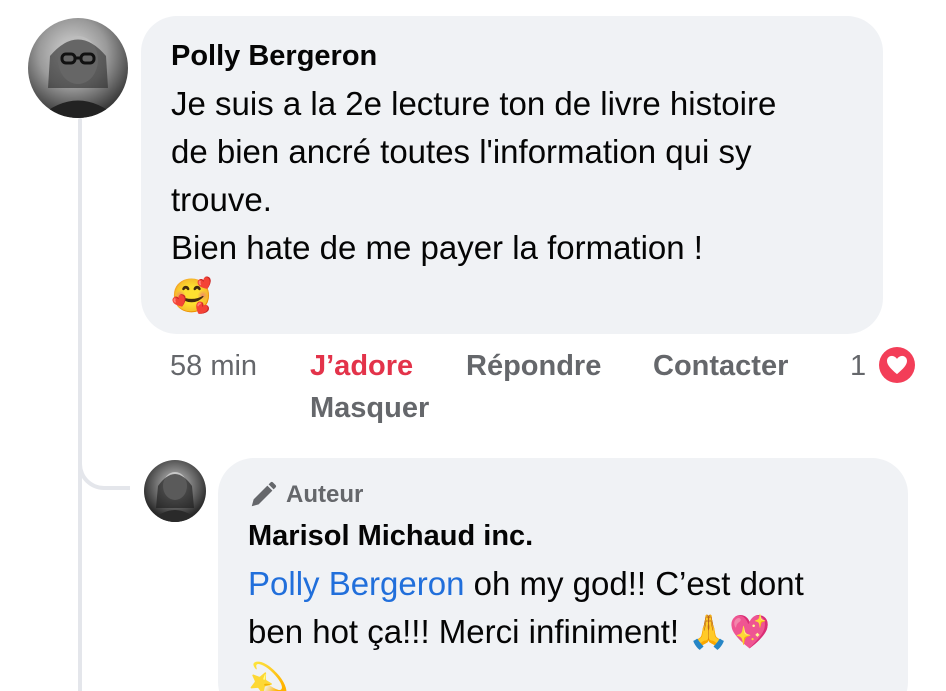 Image resolution: width=946 pixels, height=691 pixels. I want to click on reply-avatar, so click(175, 491).